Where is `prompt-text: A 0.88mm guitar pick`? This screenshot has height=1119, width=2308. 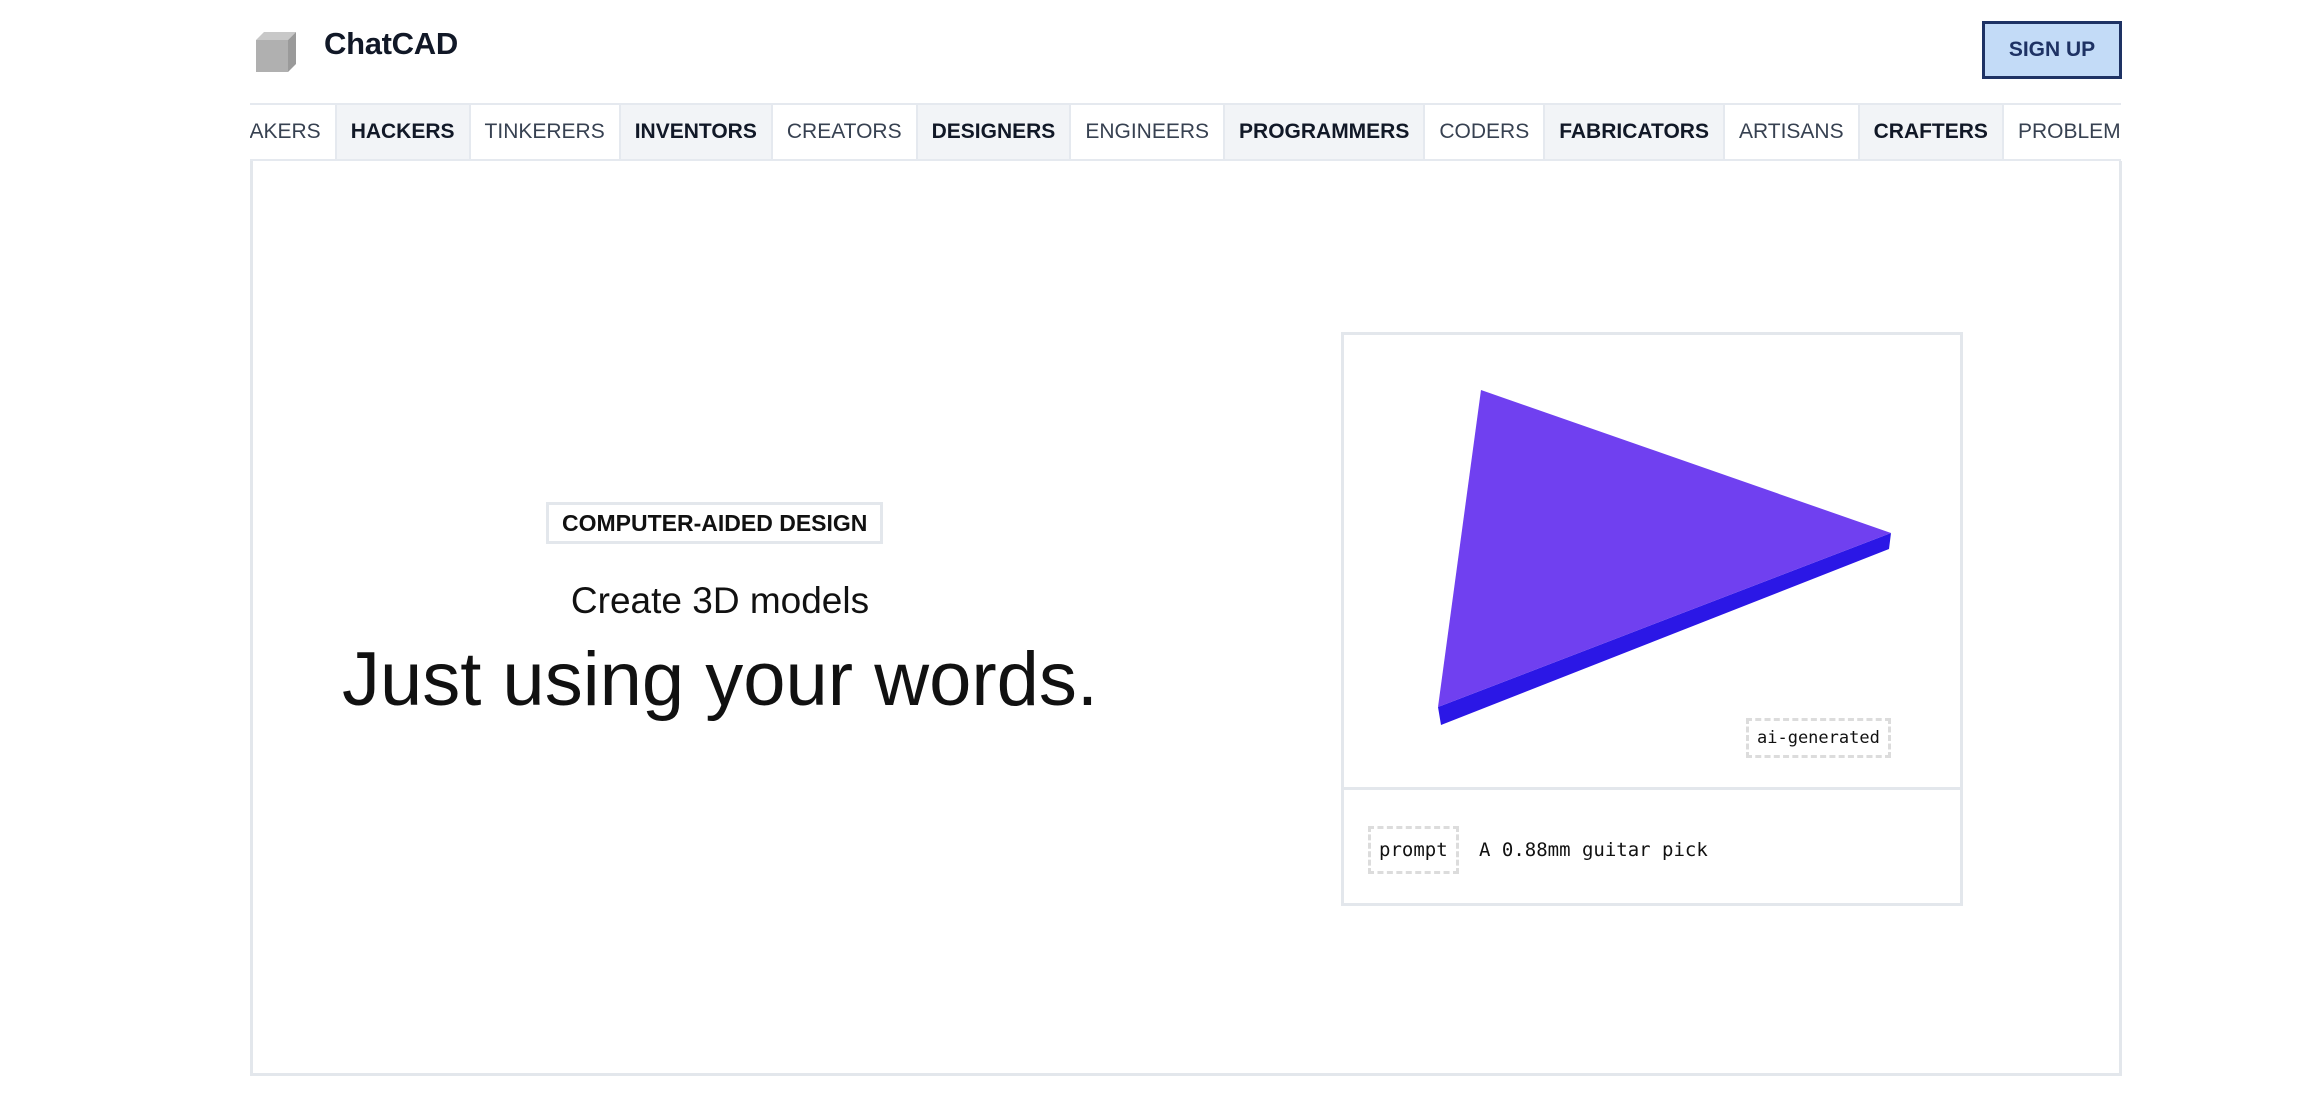
prompt-text: A 0.88mm guitar pick is located at coordinates (1593, 850).